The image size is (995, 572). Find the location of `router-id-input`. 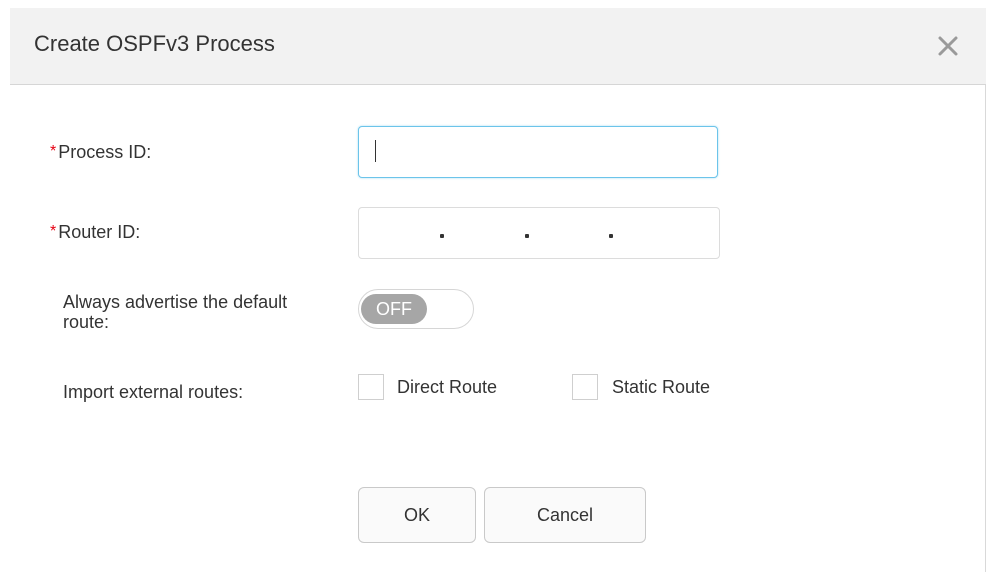

router-id-input is located at coordinates (539, 233).